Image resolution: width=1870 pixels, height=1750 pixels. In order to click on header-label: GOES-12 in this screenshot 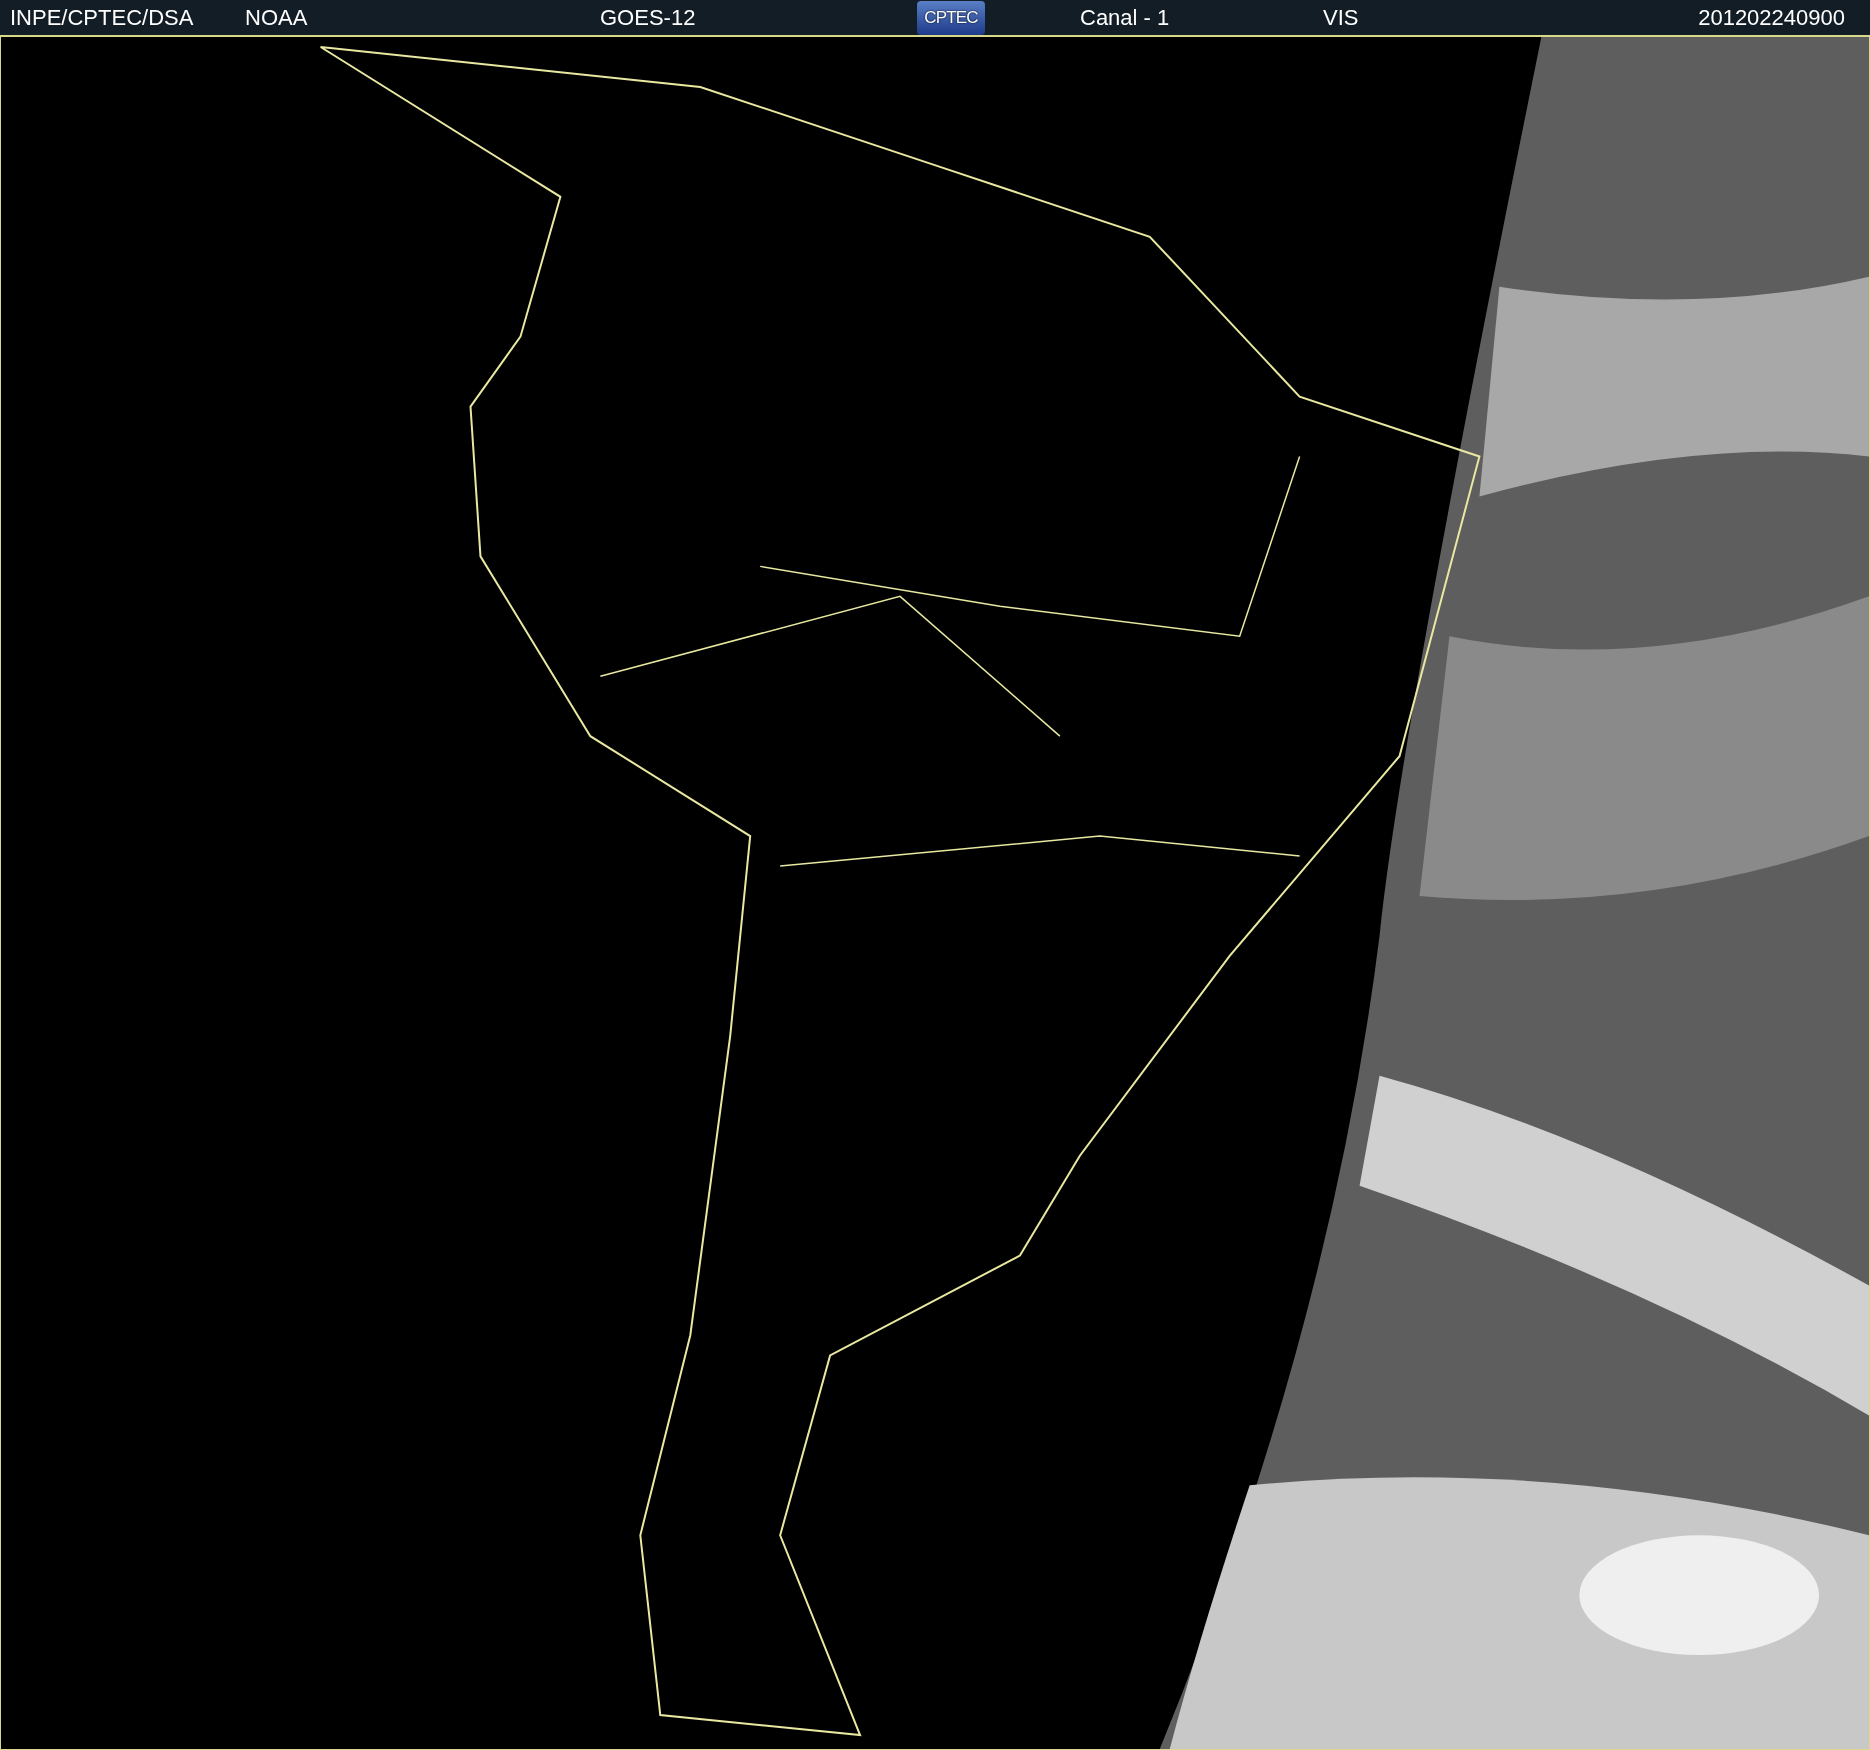, I will do `click(648, 17)`.